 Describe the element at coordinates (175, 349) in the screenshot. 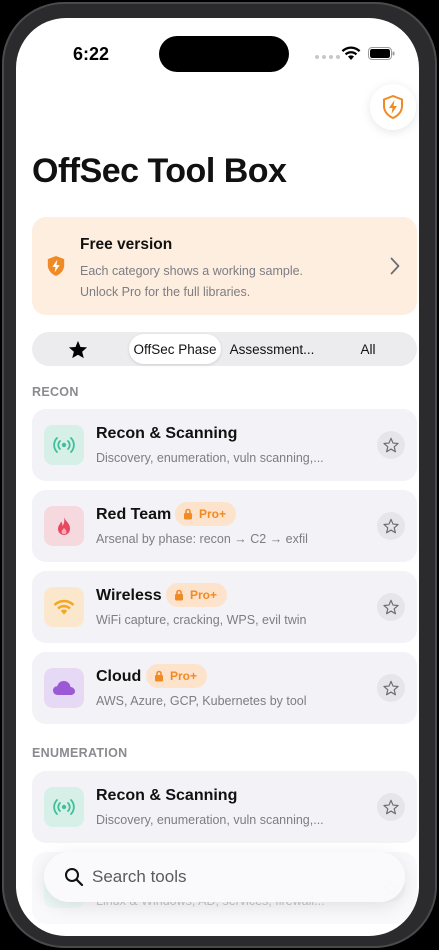

I see `segment-offsec-phase: OffSec Phase` at that location.